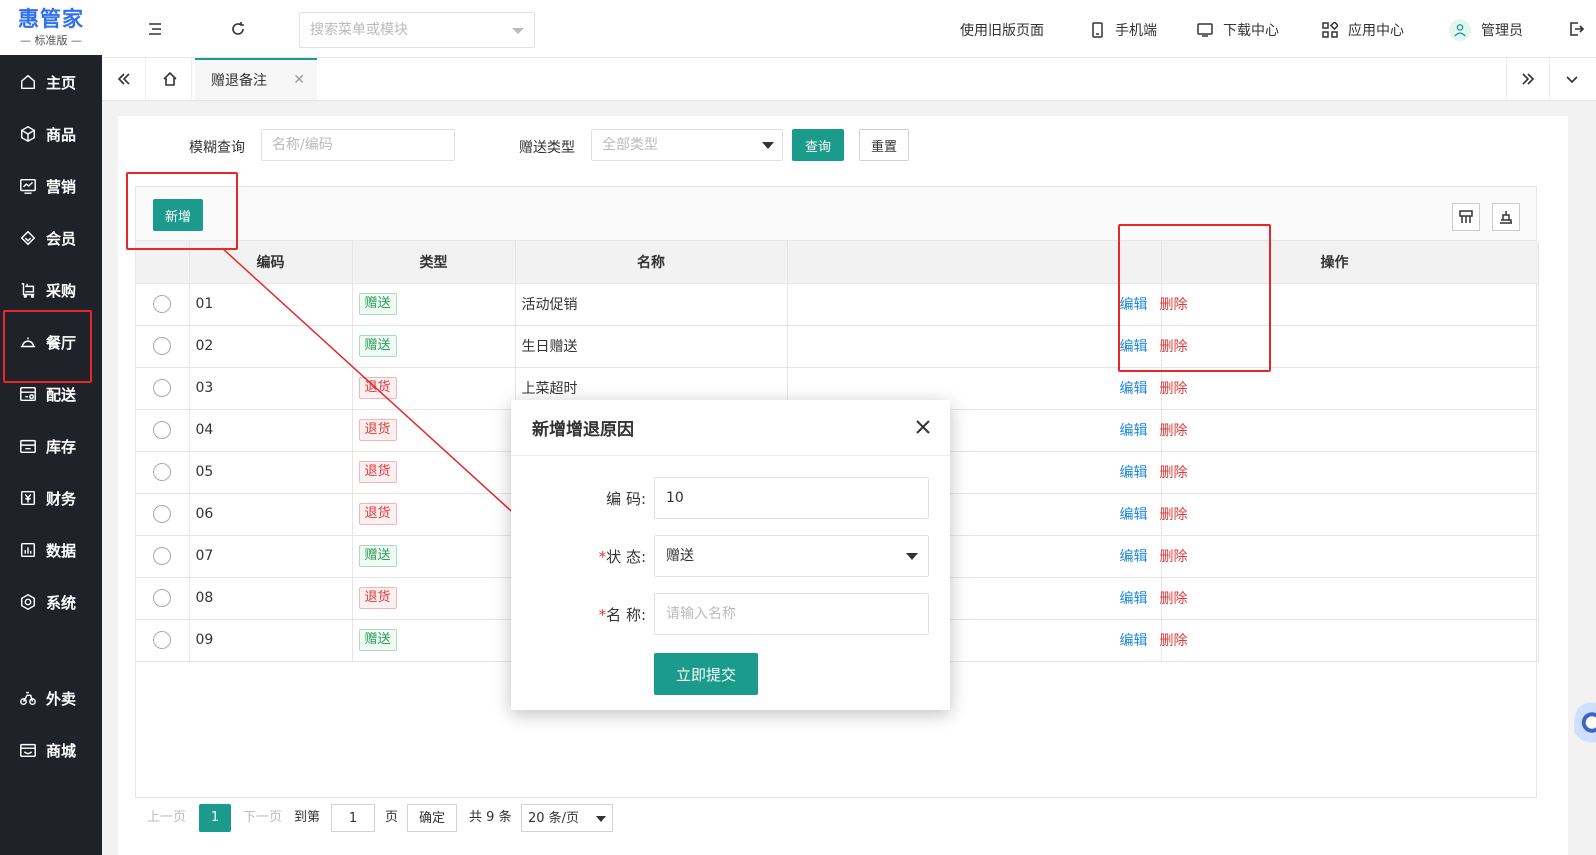 The image size is (1596, 855). Describe the element at coordinates (1123, 30) in the screenshot. I see `mobile-link: 手机端` at that location.